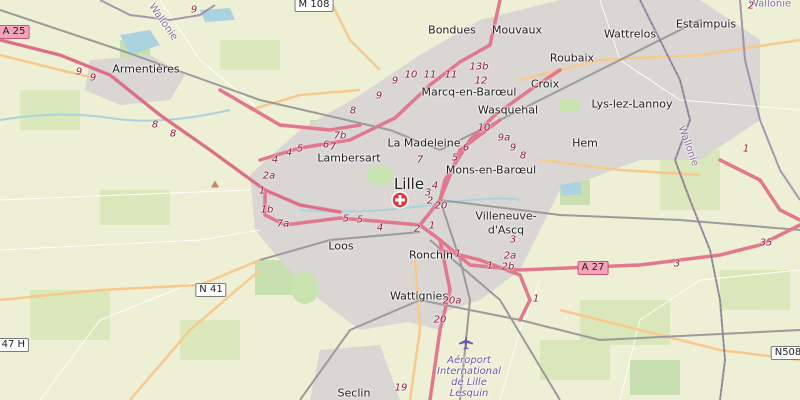 The width and height of the screenshot is (800, 400). Describe the element at coordinates (469, 371) in the screenshot. I see `airport-label-line: International` at that location.